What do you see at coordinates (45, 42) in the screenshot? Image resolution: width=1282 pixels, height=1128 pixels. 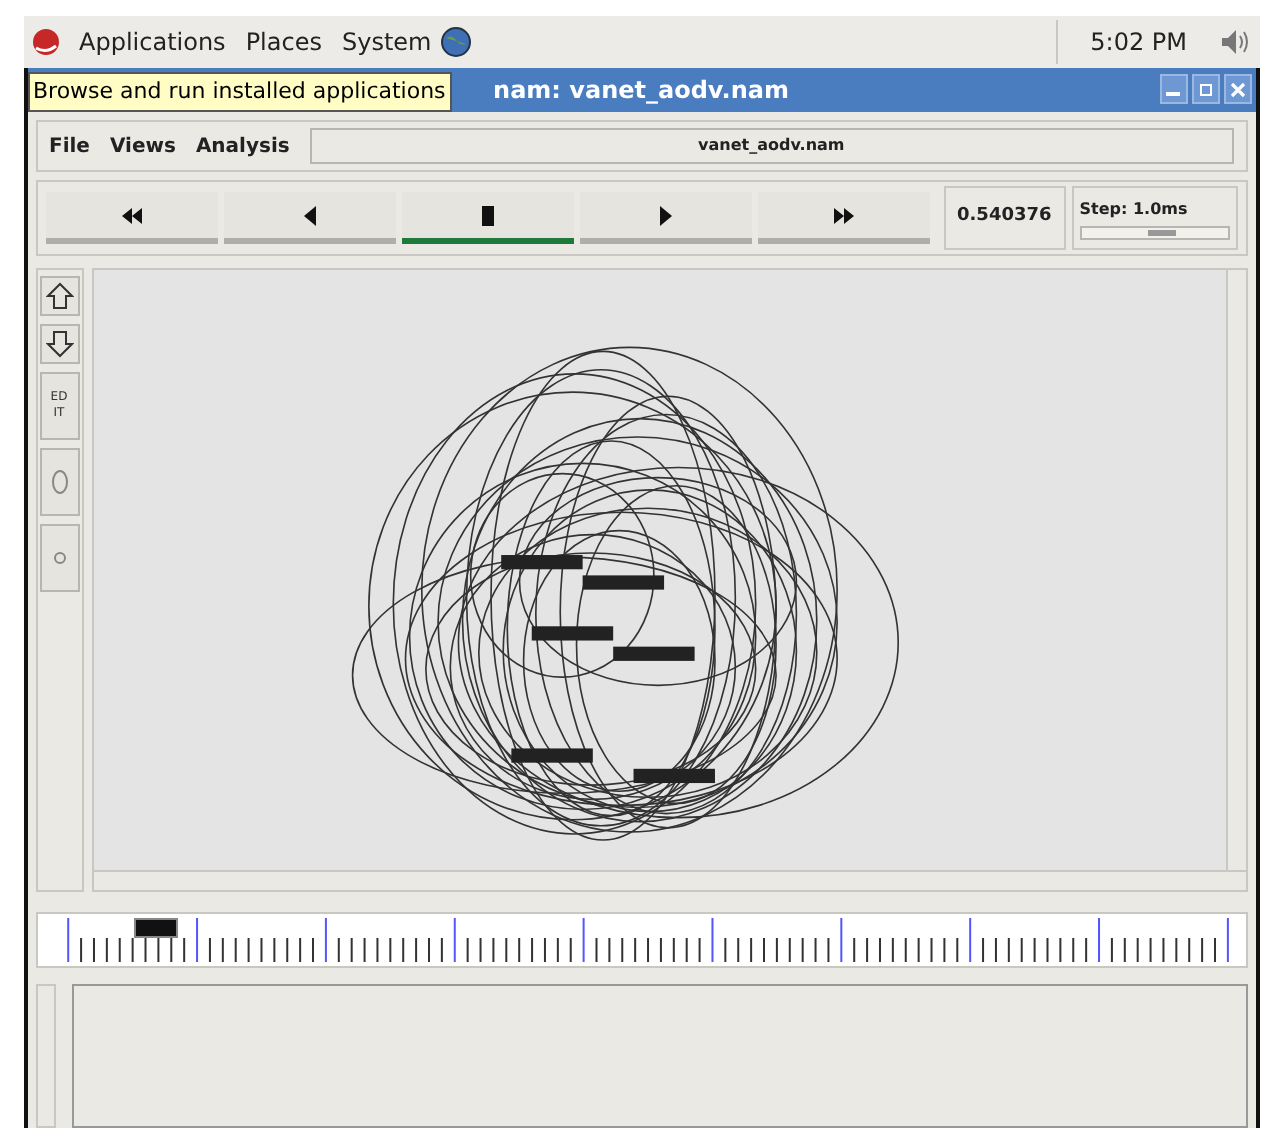 I see `hat-icon` at bounding box center [45, 42].